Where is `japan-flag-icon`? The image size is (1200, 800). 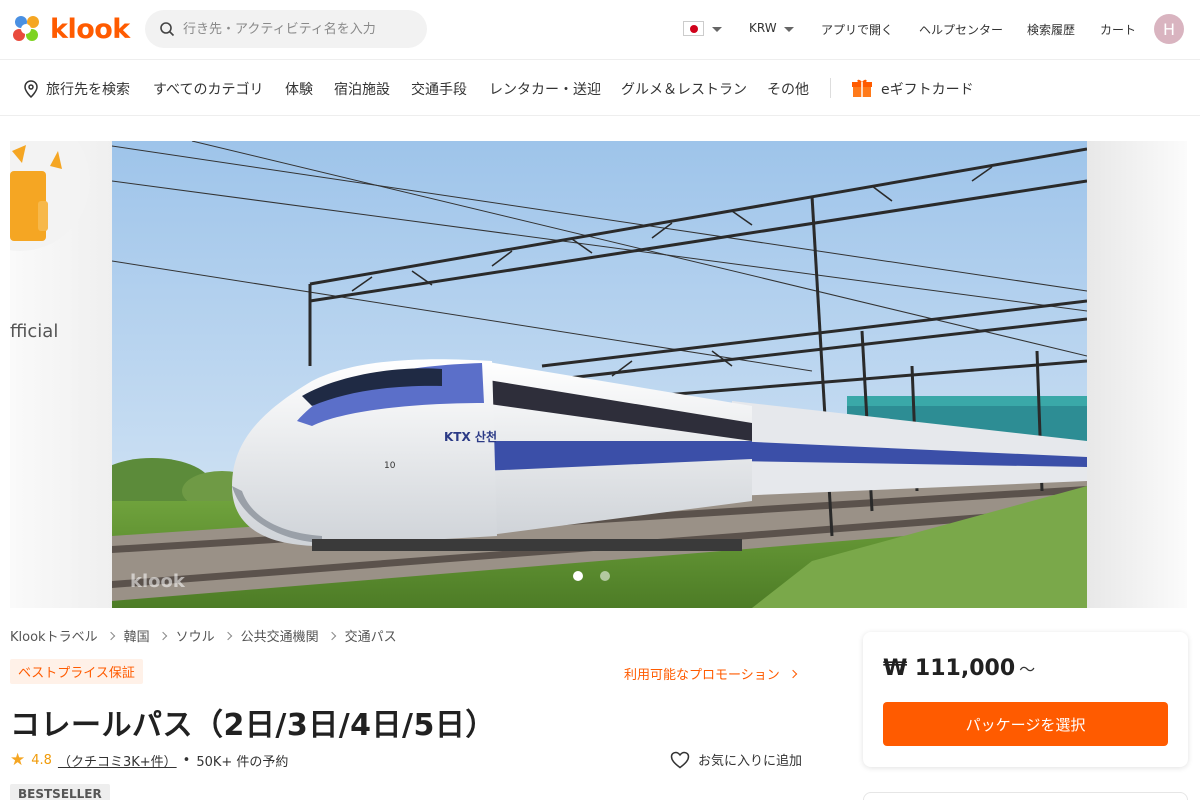
japan-flag-icon is located at coordinates (693, 28).